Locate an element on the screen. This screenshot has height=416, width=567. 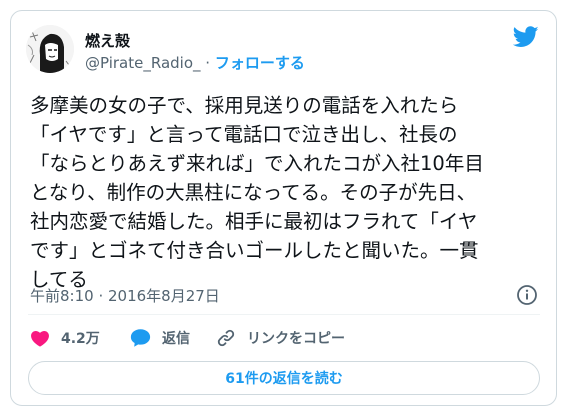
avatar-drawing-icon is located at coordinates (50, 49).